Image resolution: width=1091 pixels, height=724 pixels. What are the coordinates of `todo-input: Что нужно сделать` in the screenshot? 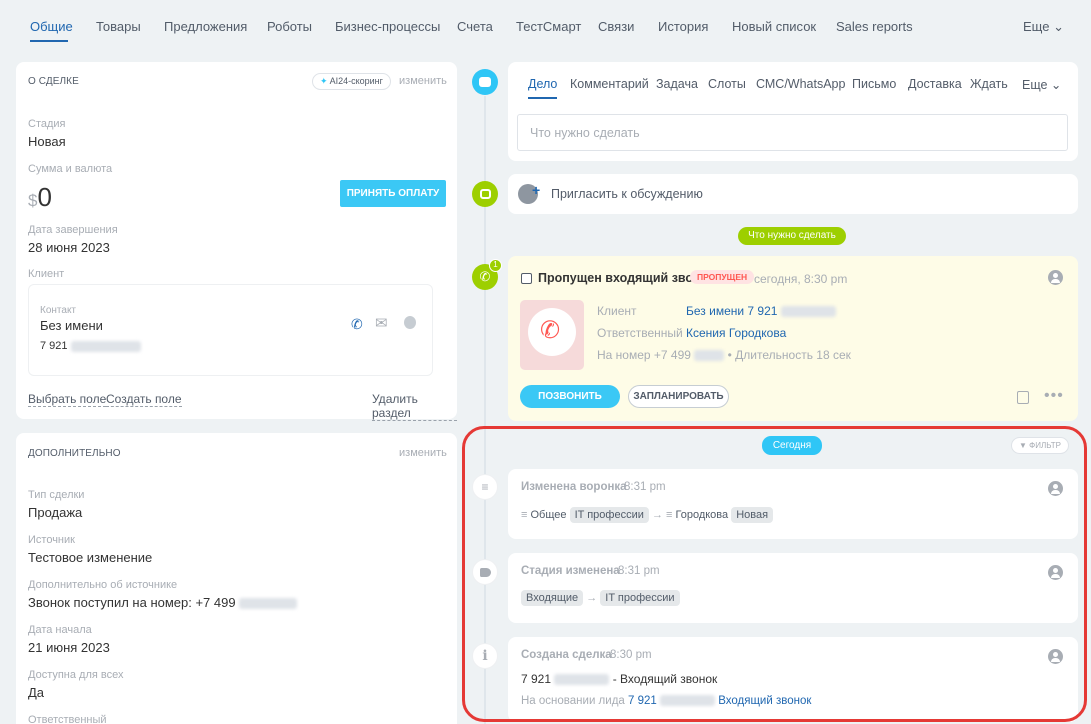 It's located at (792, 132).